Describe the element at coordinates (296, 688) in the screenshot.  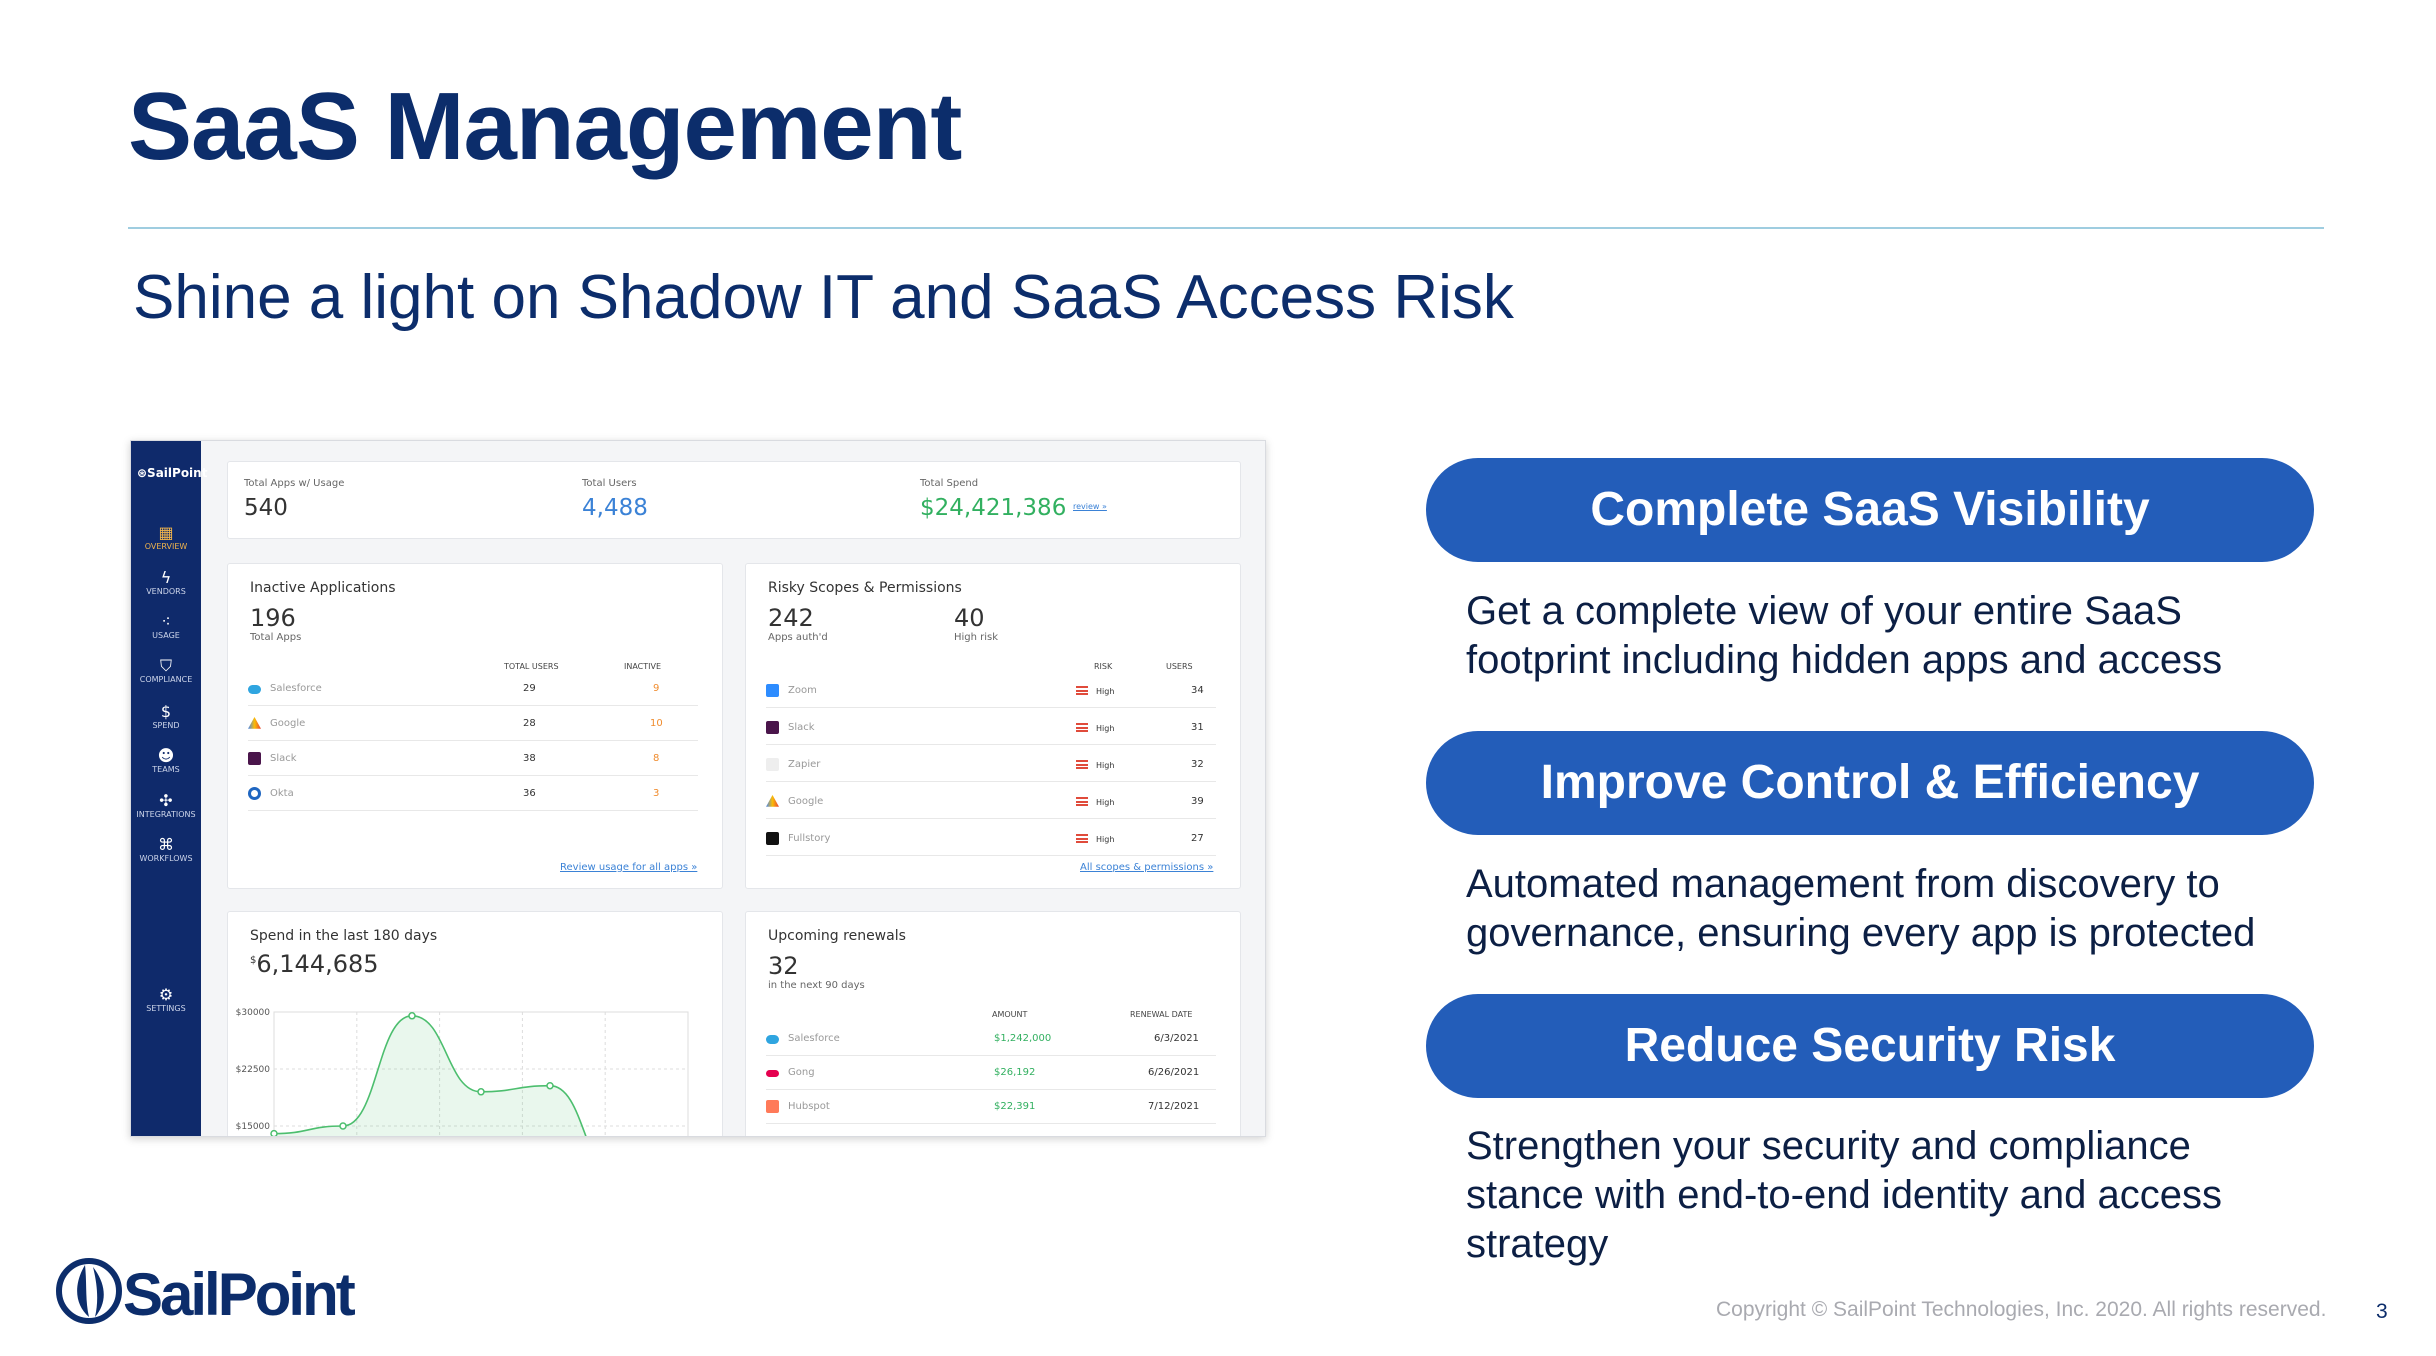
I see `app-name: Salesforce` at that location.